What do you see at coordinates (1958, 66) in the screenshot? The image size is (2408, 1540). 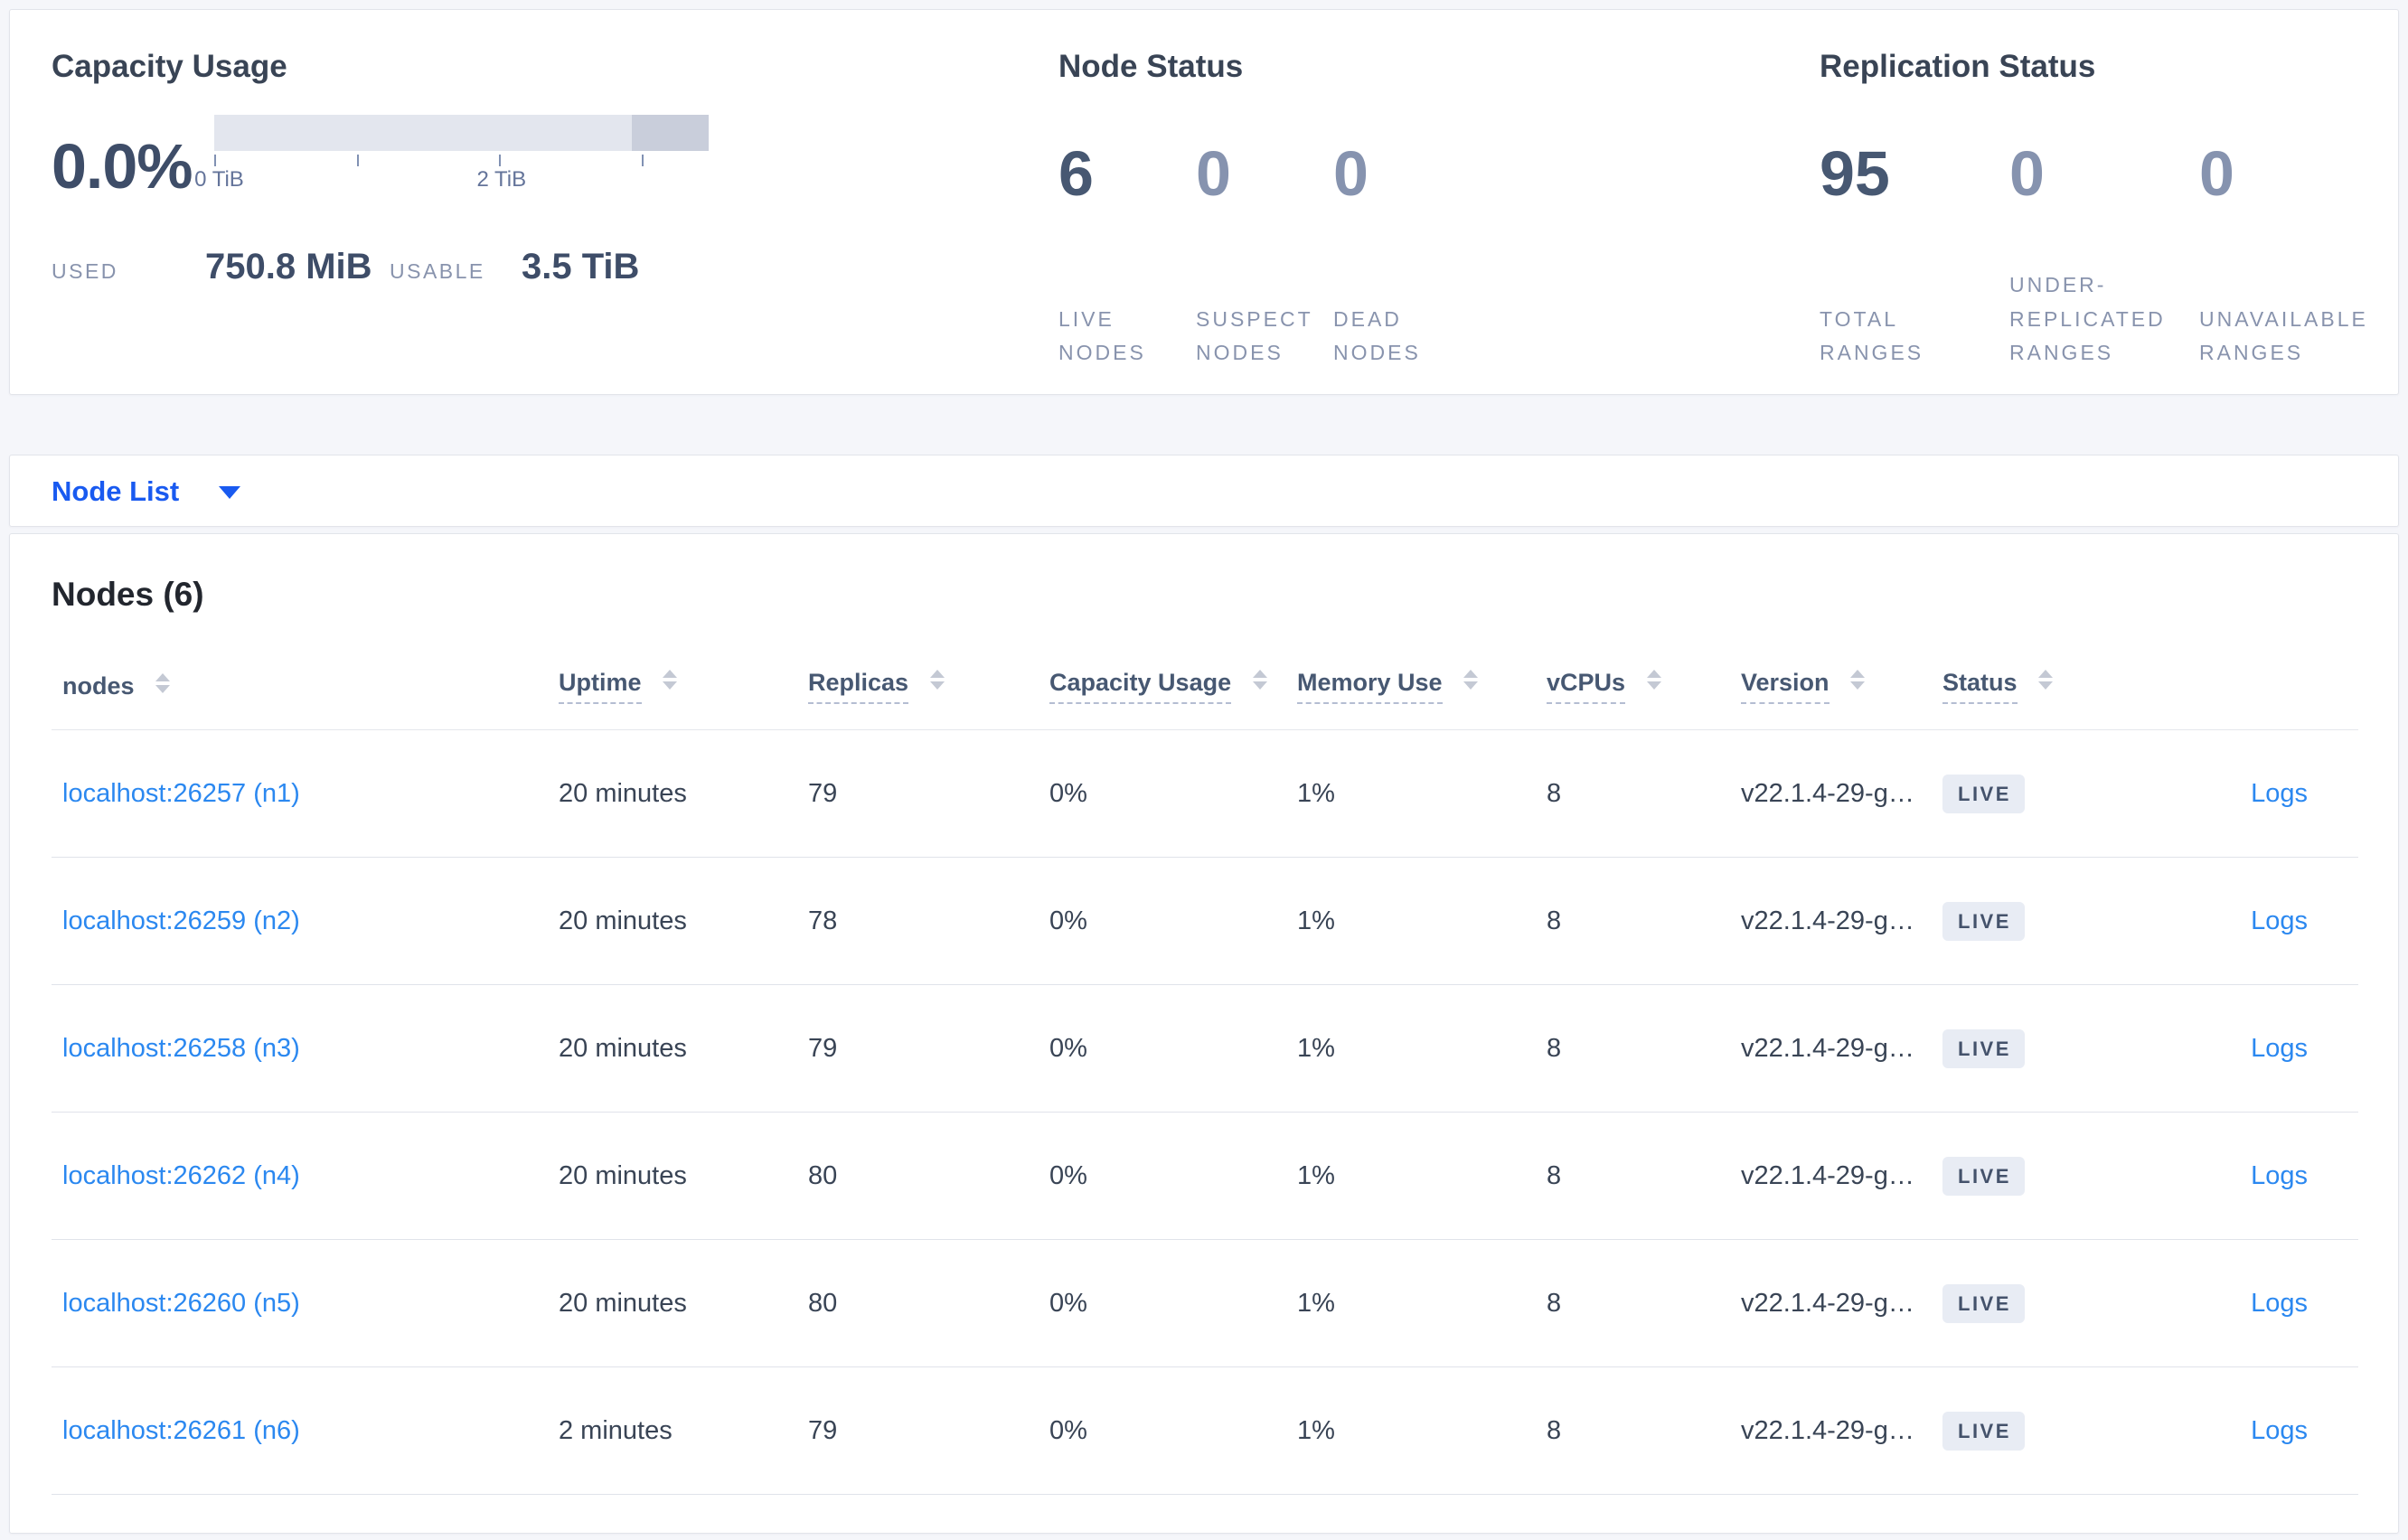 I see `replication-status-title: Replication Status` at bounding box center [1958, 66].